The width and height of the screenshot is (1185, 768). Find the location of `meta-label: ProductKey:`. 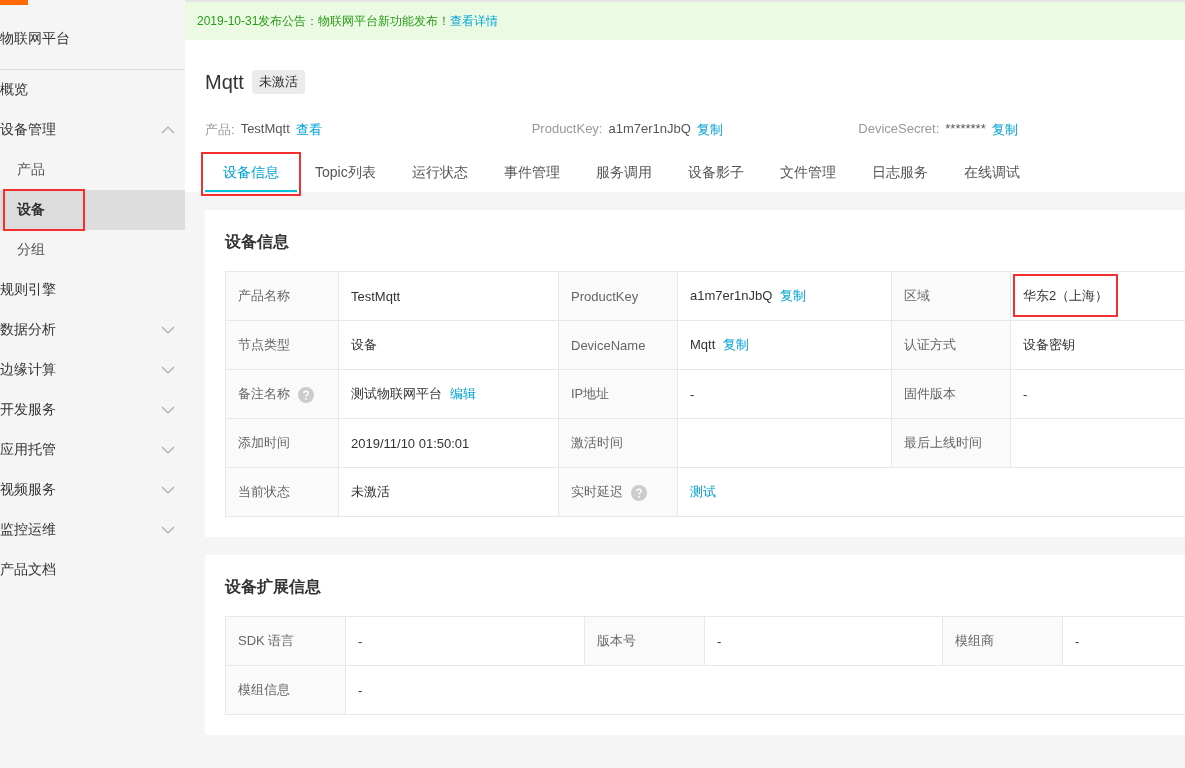

meta-label: ProductKey: is located at coordinates (567, 129).